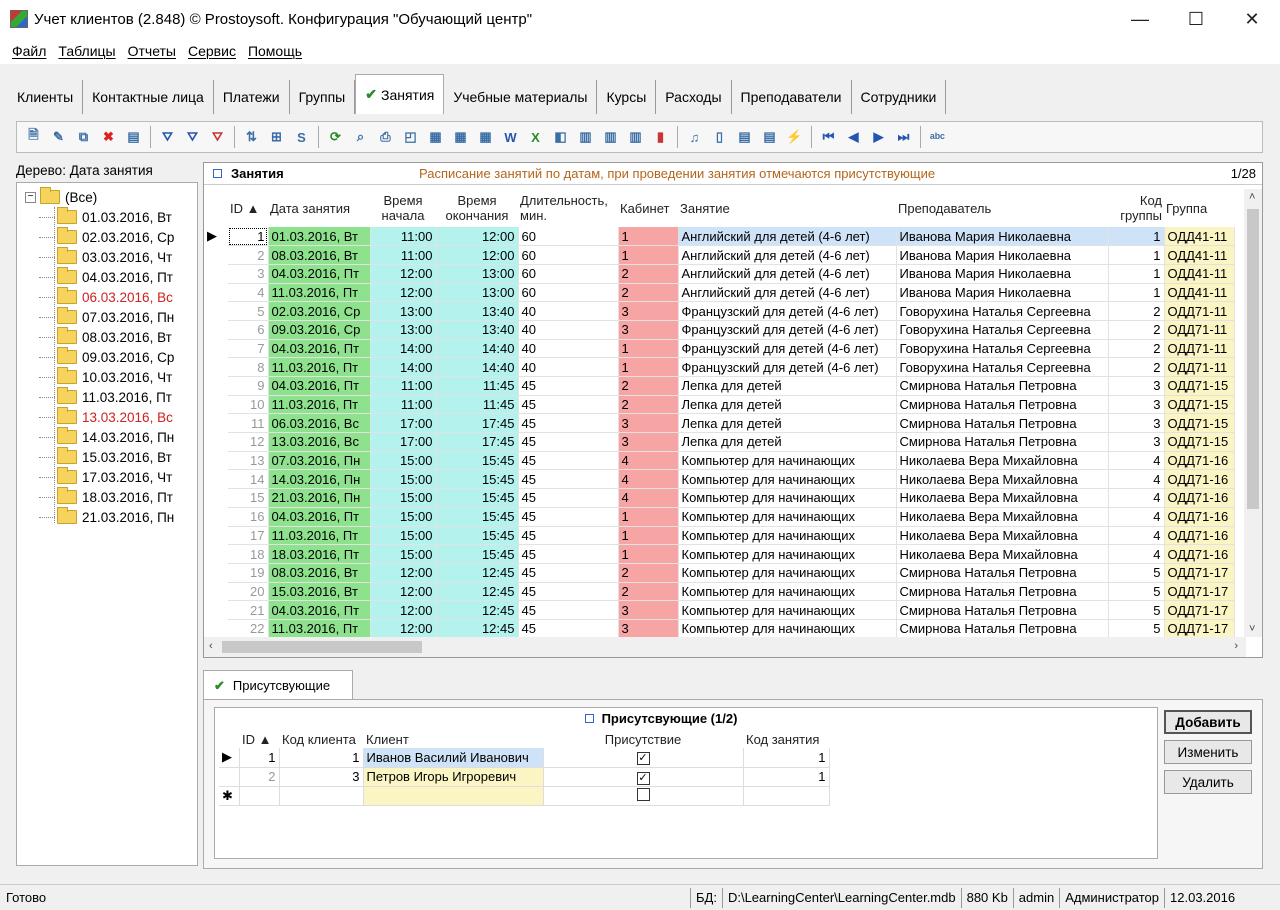  I want to click on tree-item: 08.03.2016, Вт, so click(107, 337).